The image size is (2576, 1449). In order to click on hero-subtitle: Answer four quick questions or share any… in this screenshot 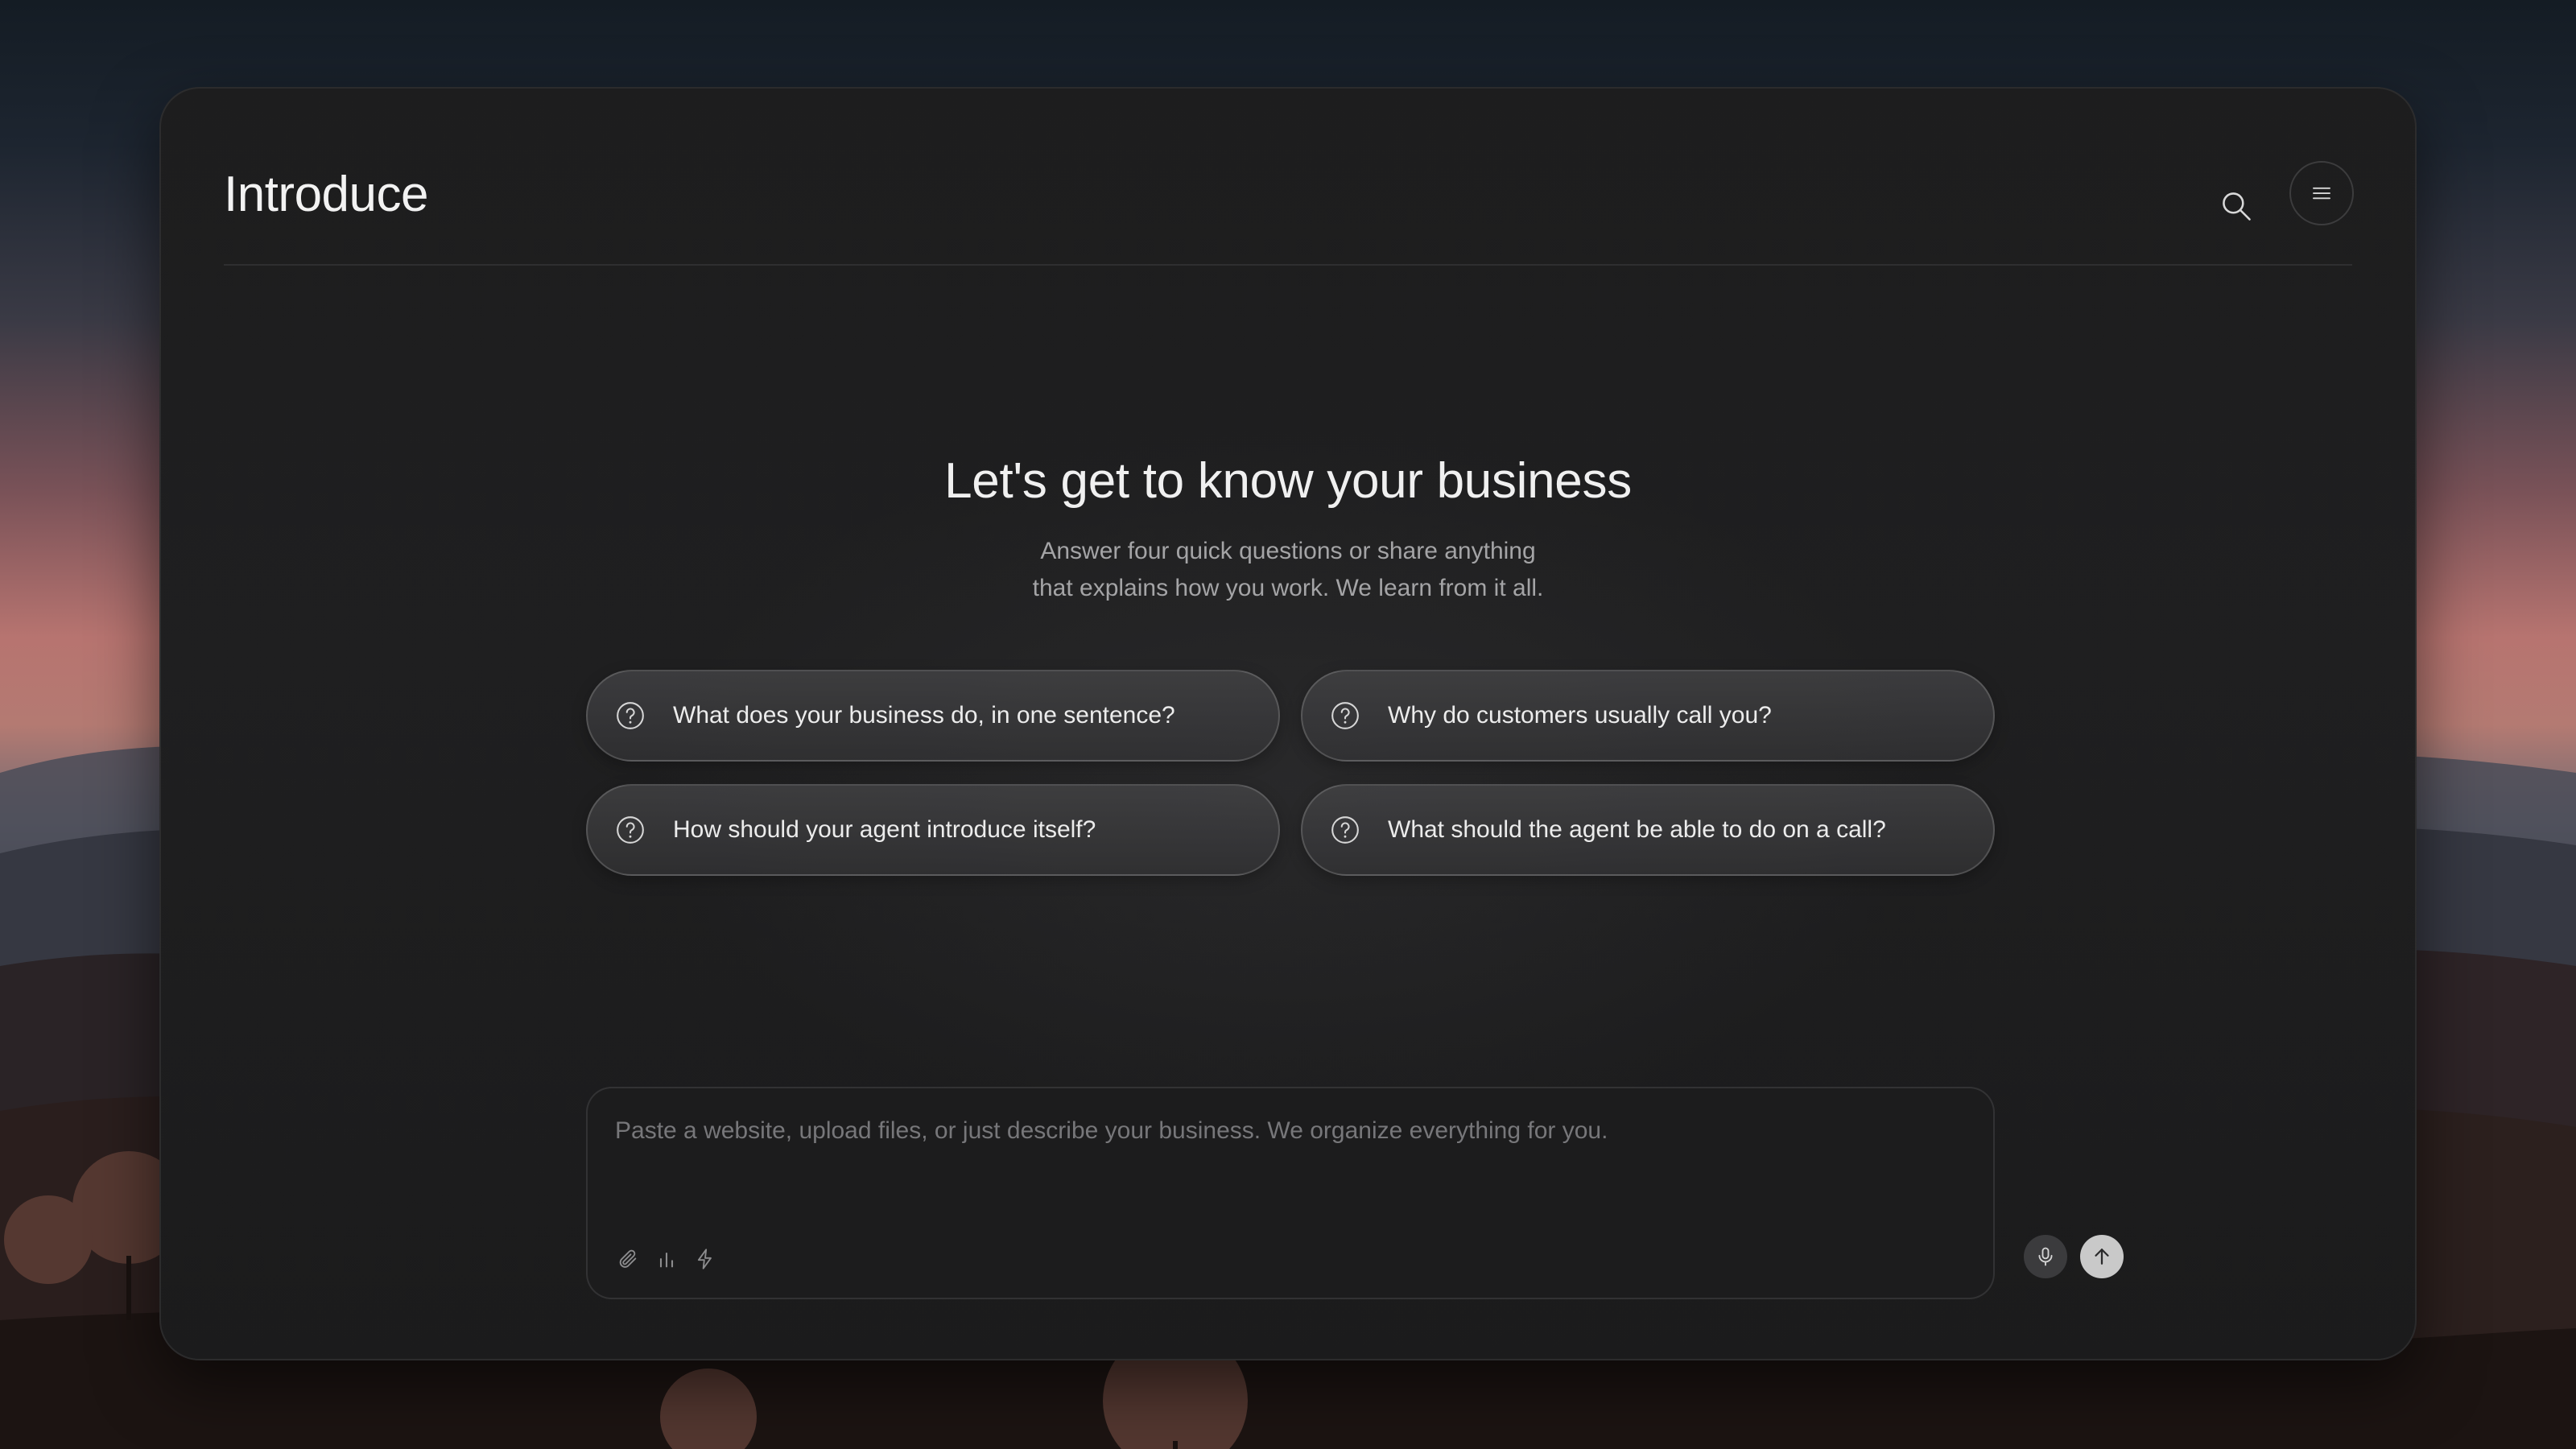, I will do `click(1288, 570)`.